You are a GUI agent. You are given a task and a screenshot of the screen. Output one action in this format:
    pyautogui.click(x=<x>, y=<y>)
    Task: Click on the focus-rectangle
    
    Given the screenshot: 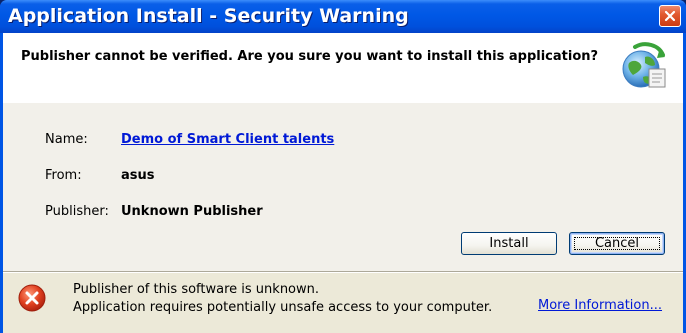 What is the action you would take?
    pyautogui.click(x=617, y=243)
    